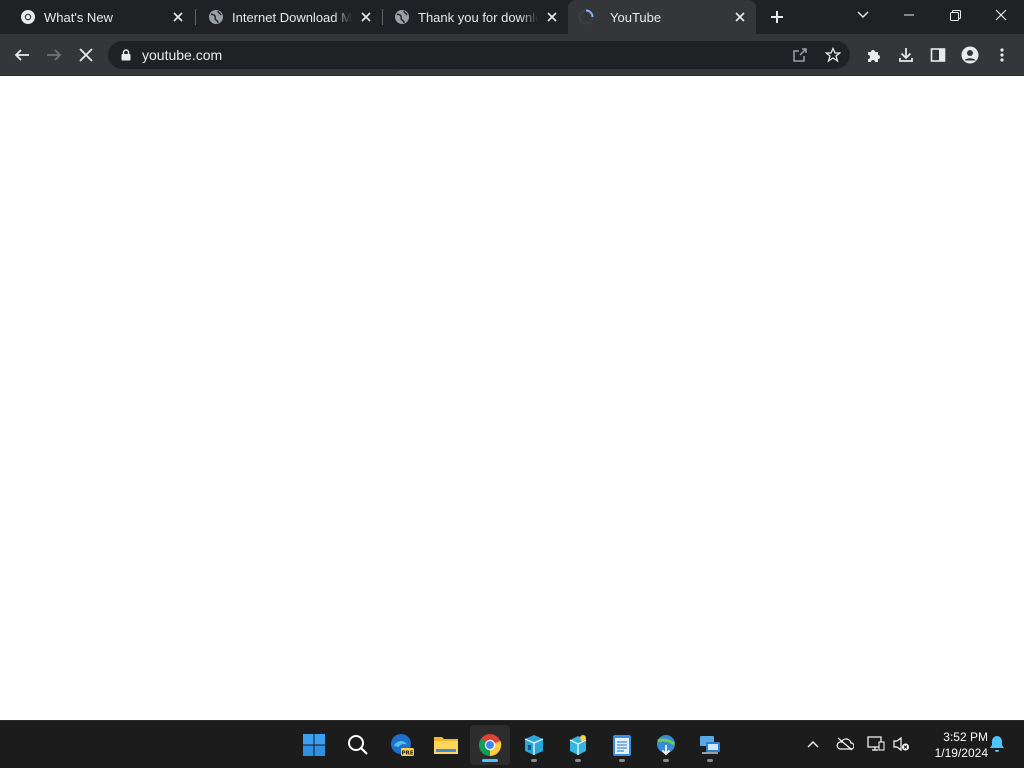 The image size is (1024, 768). I want to click on notepad-icon, so click(622, 745).